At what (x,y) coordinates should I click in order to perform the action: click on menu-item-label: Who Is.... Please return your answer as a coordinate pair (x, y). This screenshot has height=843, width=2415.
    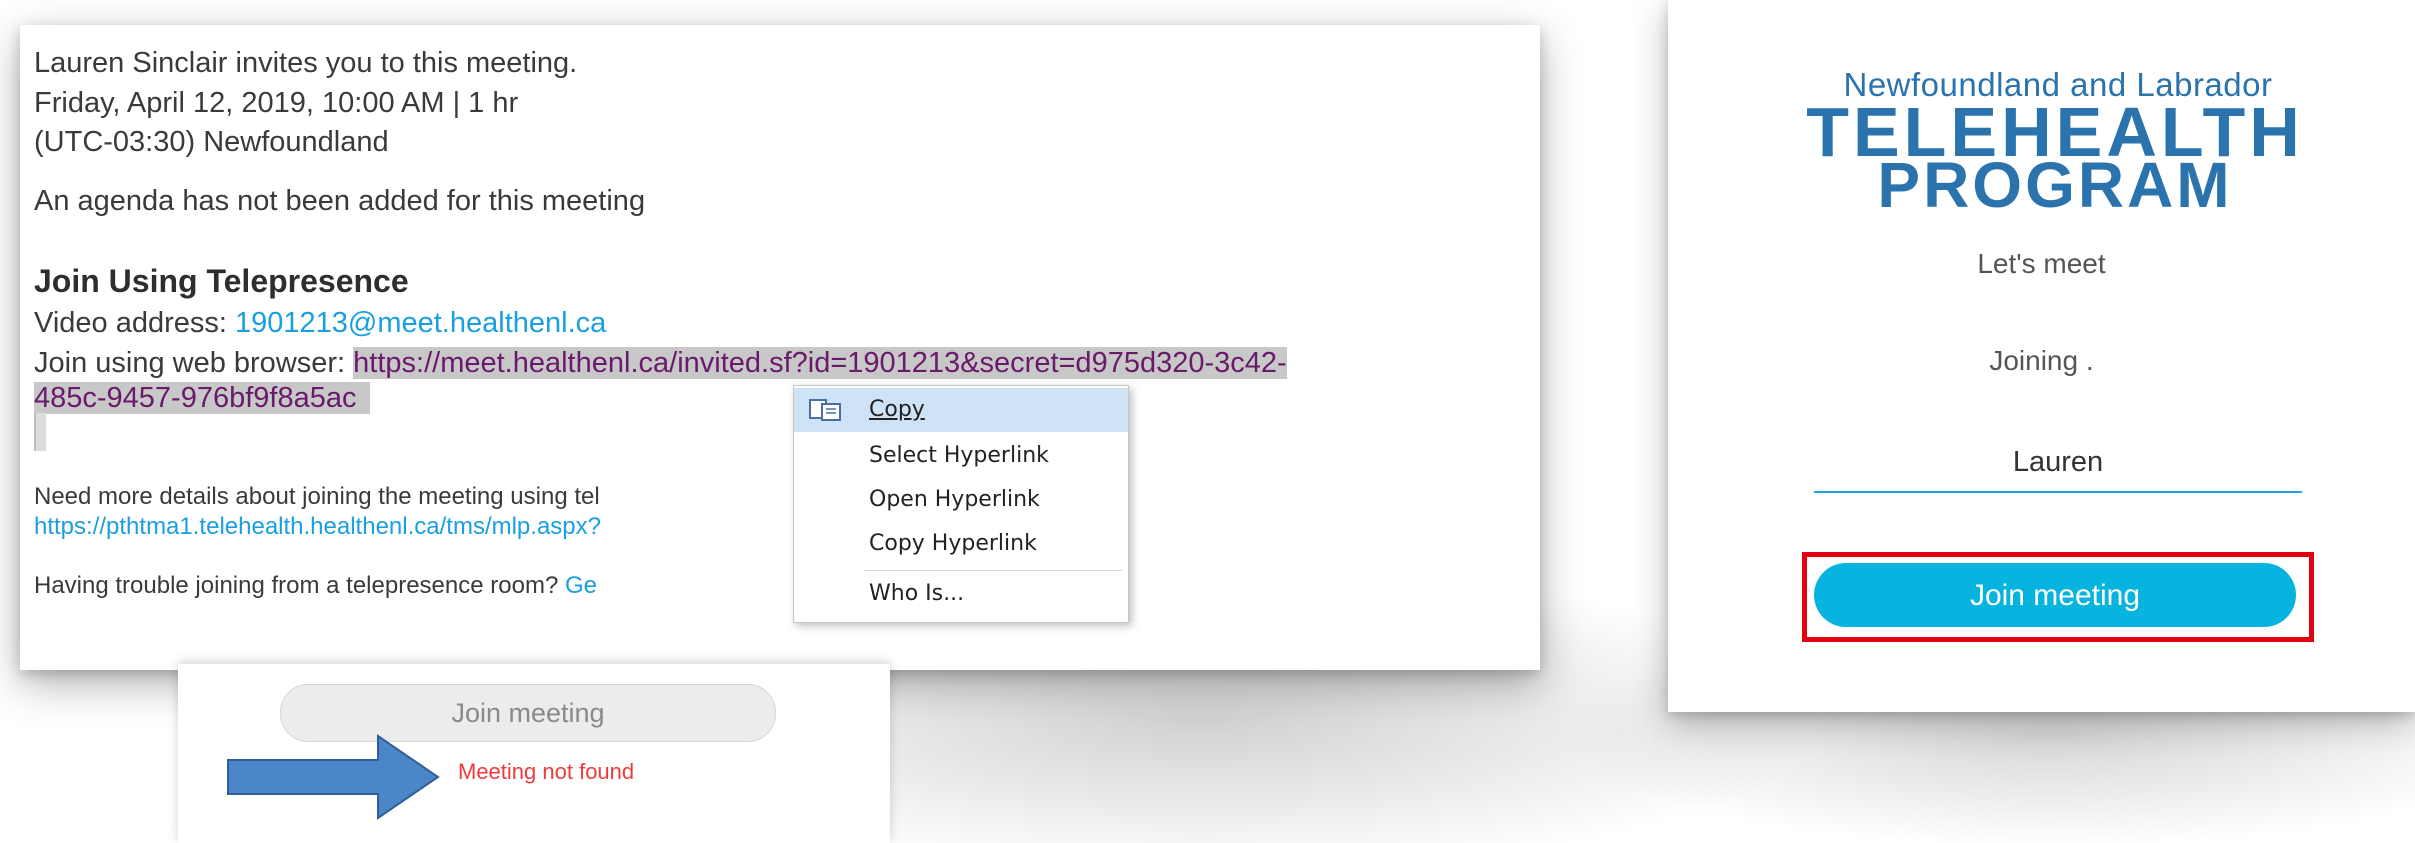
    Looking at the image, I should click on (917, 593).